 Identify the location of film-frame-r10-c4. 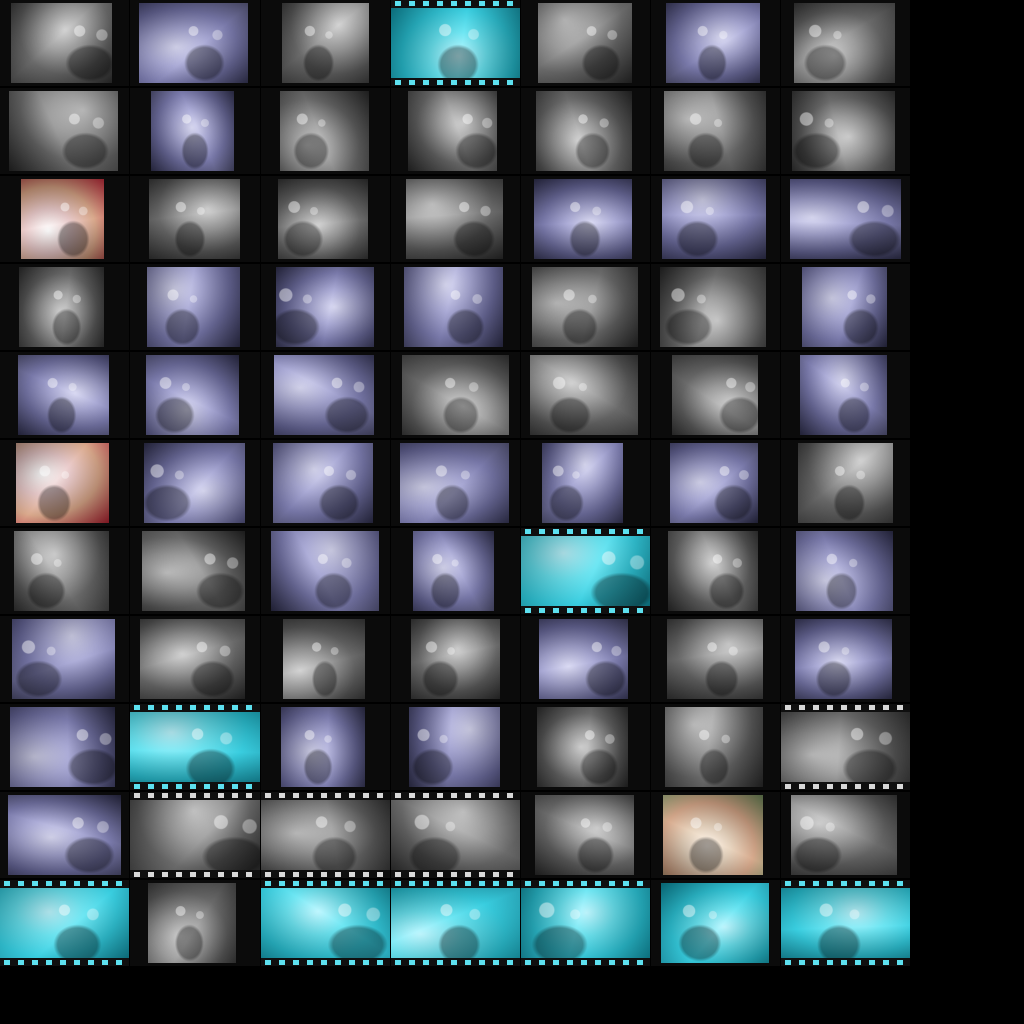
(455, 835).